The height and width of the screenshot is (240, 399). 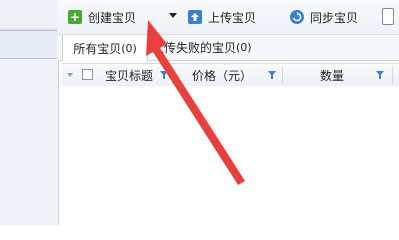 I want to click on column-quantity-label: 数量, so click(x=332, y=75).